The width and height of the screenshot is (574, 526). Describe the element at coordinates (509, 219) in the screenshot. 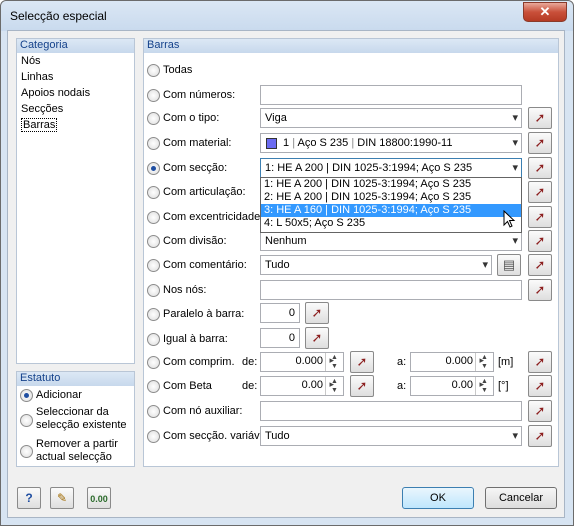

I see `mouse-cursor-icon` at that location.